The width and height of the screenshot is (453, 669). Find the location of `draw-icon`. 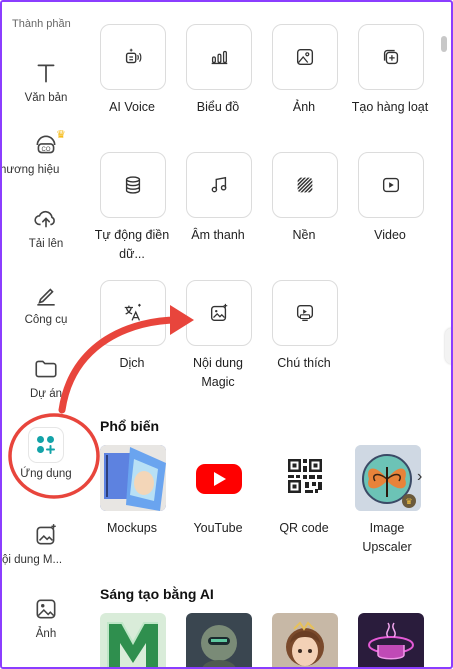

draw-icon is located at coordinates (46, 295).